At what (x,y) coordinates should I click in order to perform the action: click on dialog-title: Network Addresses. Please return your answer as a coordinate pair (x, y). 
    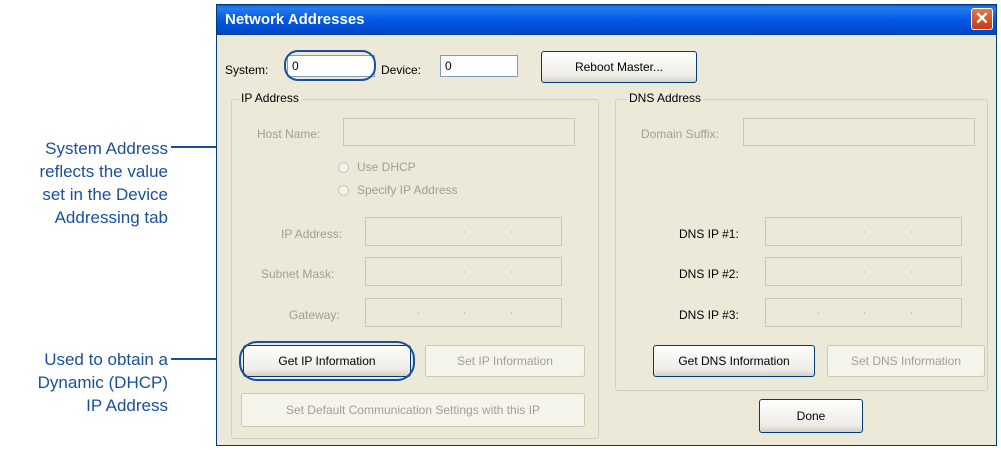
    Looking at the image, I should click on (295, 19).